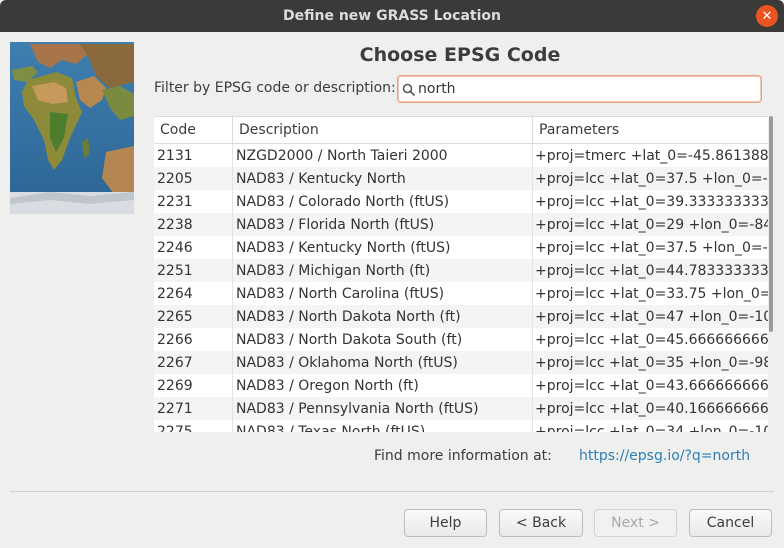 The image size is (784, 548). What do you see at coordinates (193, 293) in the screenshot?
I see `cell-code: 2264` at bounding box center [193, 293].